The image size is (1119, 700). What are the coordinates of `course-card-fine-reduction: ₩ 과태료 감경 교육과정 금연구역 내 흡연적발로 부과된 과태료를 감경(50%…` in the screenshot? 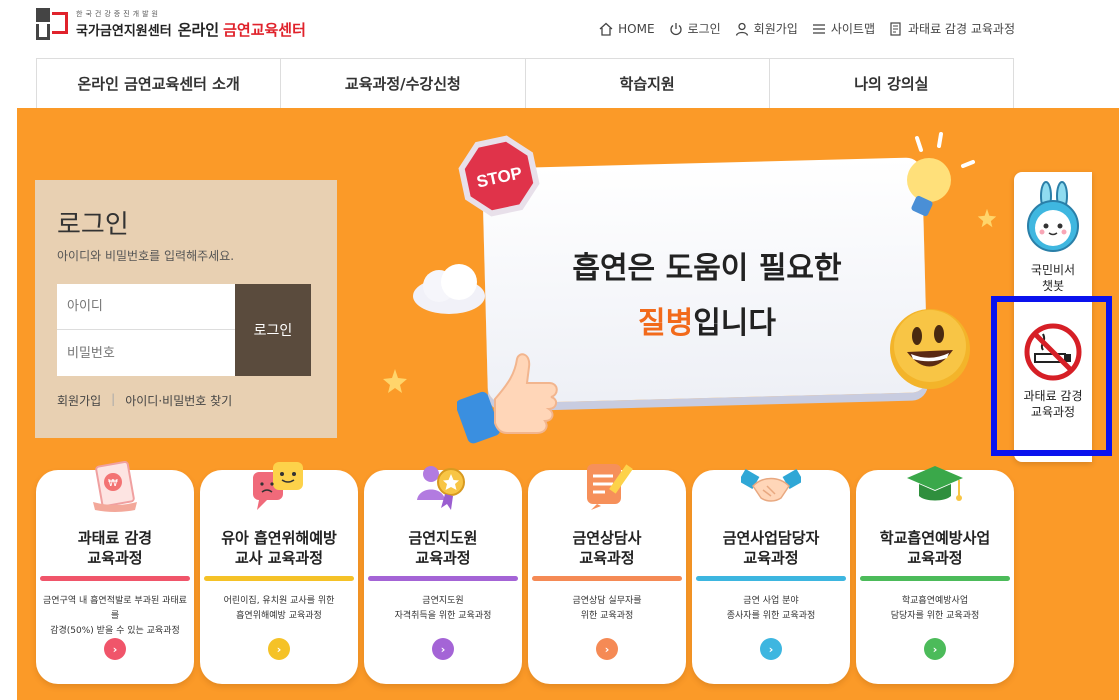 It's located at (115, 572).